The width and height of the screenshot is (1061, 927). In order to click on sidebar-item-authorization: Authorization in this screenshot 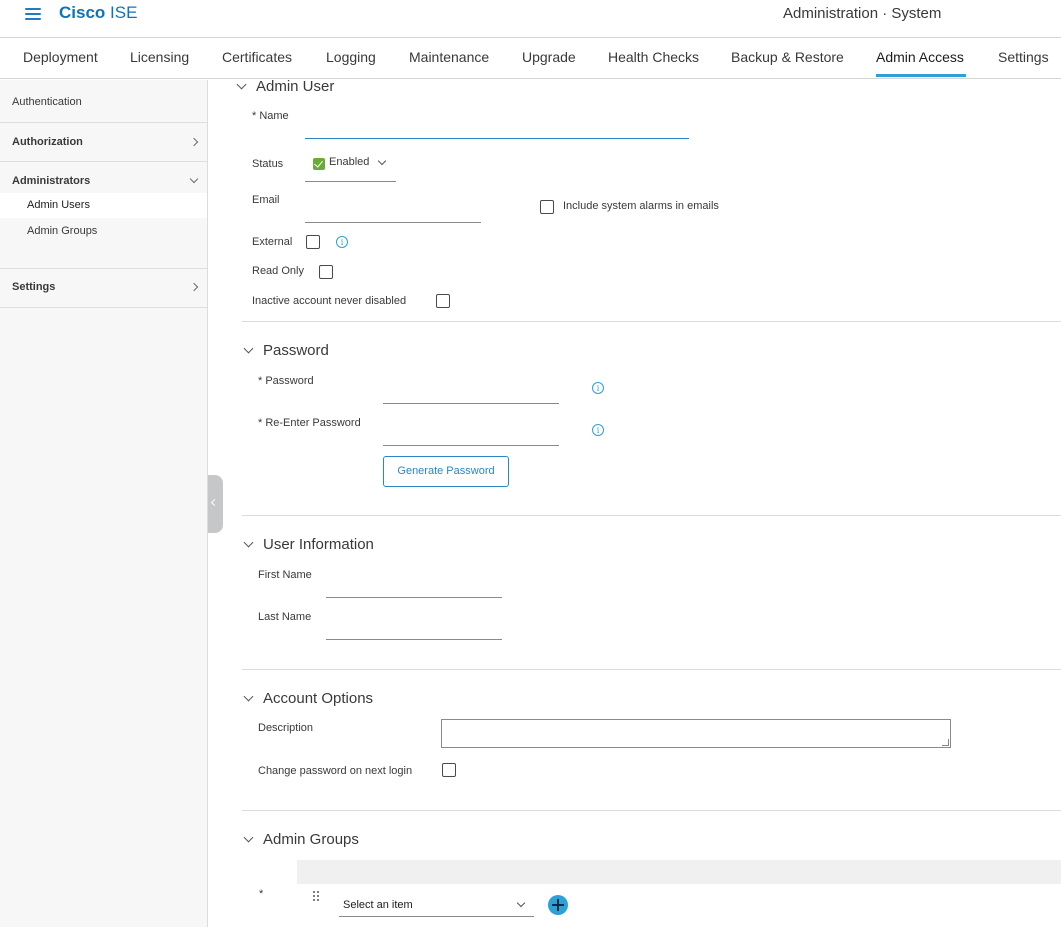, I will do `click(103, 146)`.